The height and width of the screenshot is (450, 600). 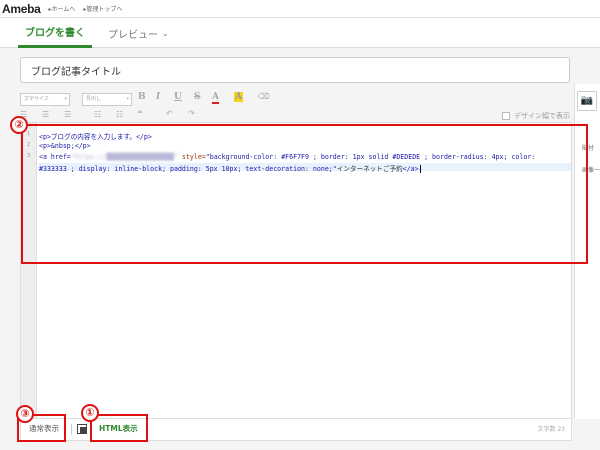 I want to click on tab-preview: プレビュー ⌄, so click(x=138, y=33).